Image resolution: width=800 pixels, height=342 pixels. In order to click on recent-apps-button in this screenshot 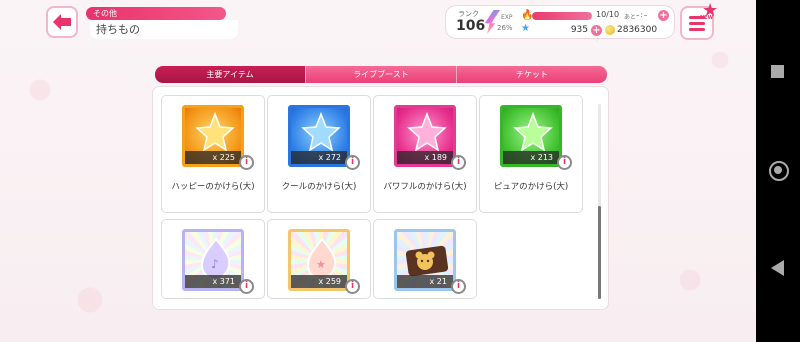, I will do `click(778, 72)`.